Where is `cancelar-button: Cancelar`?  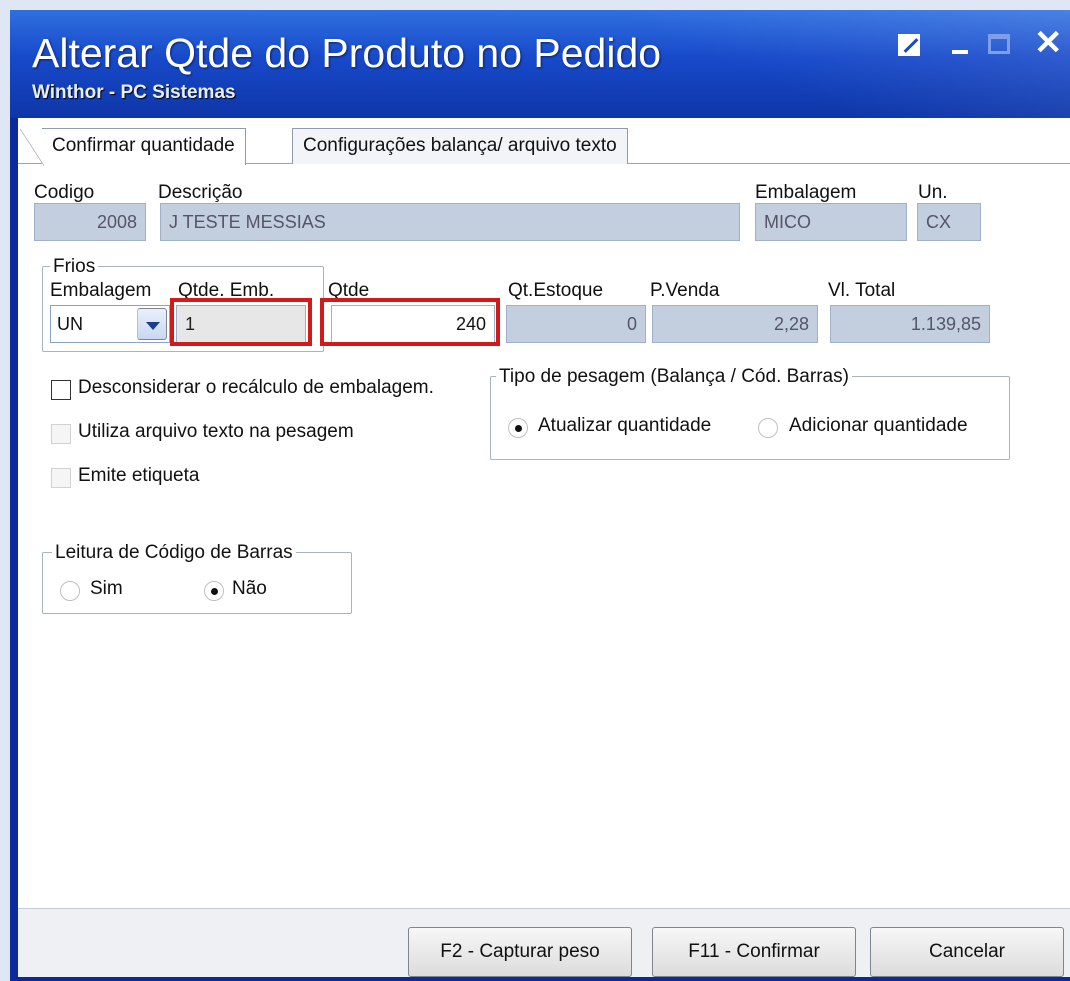 cancelar-button: Cancelar is located at coordinates (967, 952).